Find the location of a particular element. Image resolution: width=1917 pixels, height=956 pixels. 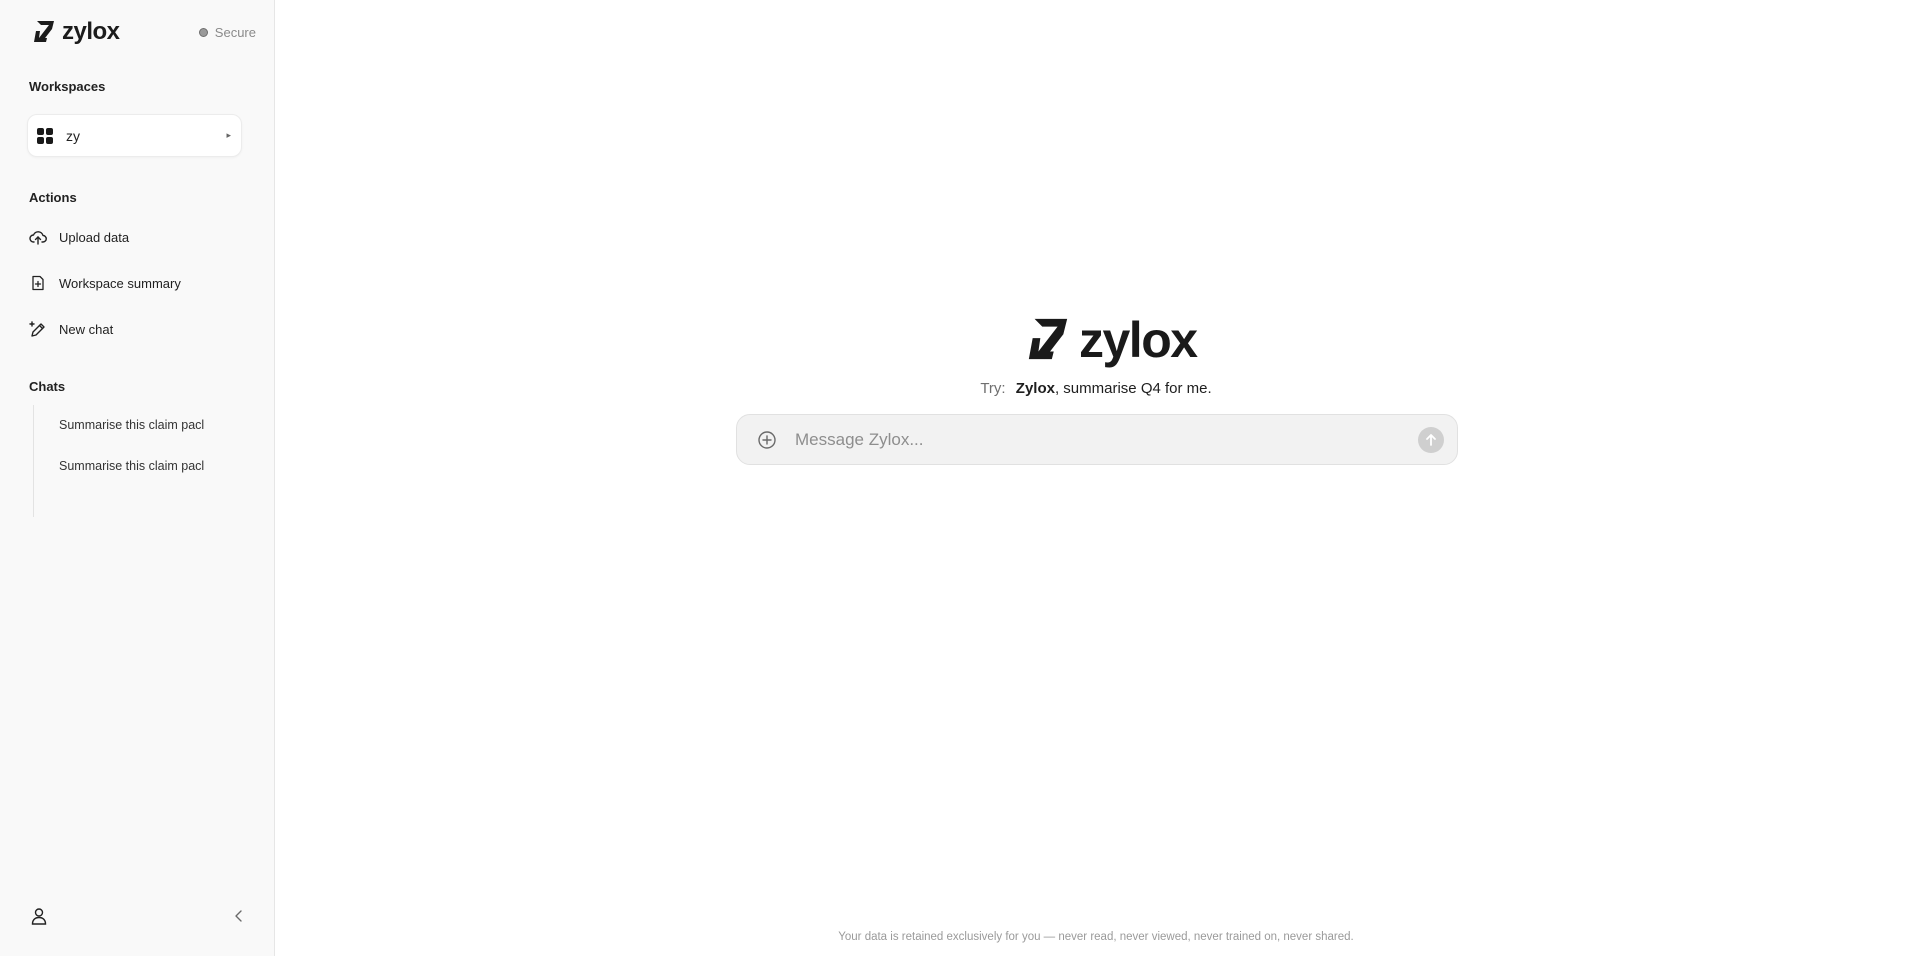

hero-logo: zylox is located at coordinates (1111, 340).